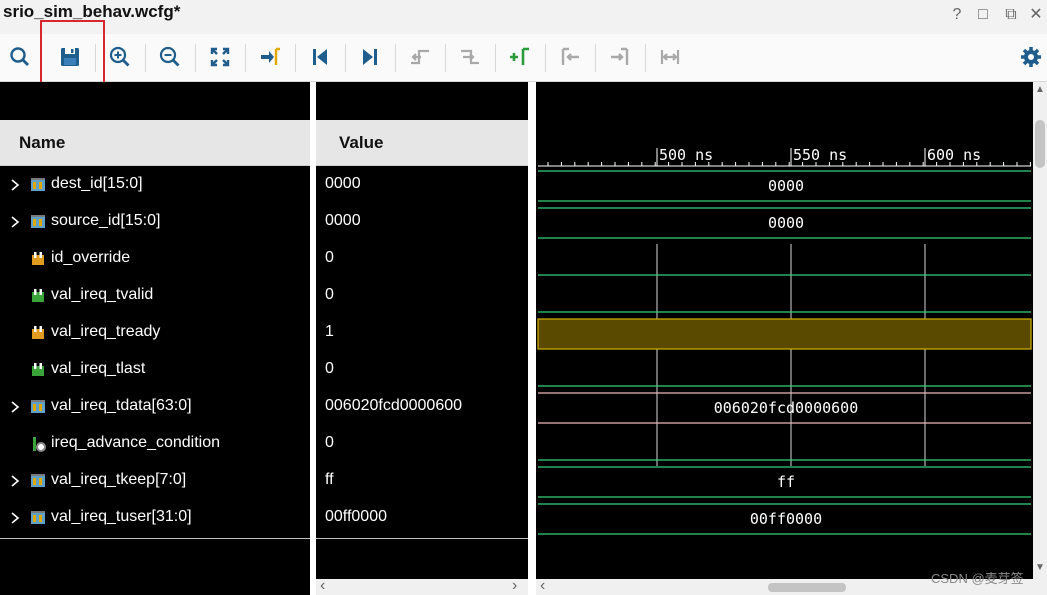  What do you see at coordinates (1040, 567) in the screenshot?
I see `scroll-down-icon: ▼` at bounding box center [1040, 567].